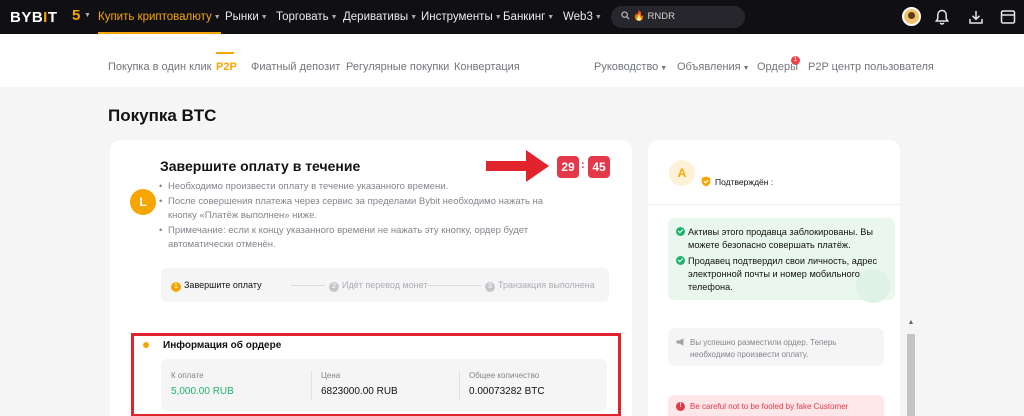 Image resolution: width=1024 pixels, height=416 pixels. Describe the element at coordinates (225, 53) in the screenshot. I see `active-tab-underline` at that location.